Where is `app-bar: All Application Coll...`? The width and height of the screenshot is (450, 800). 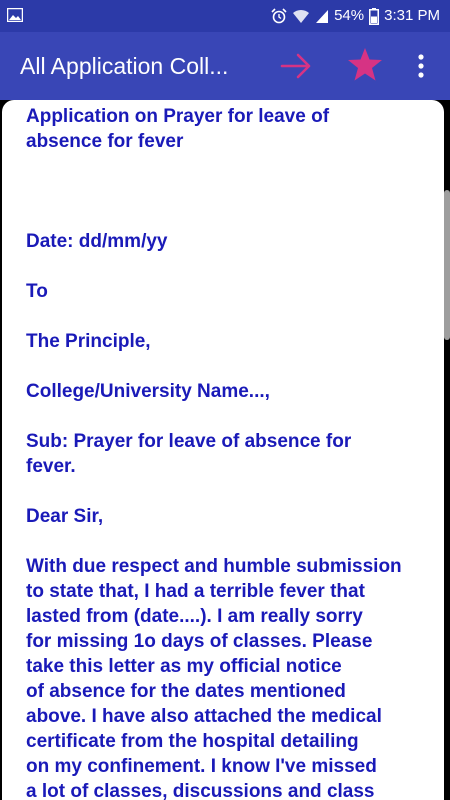
app-bar: All Application Coll... is located at coordinates (225, 66).